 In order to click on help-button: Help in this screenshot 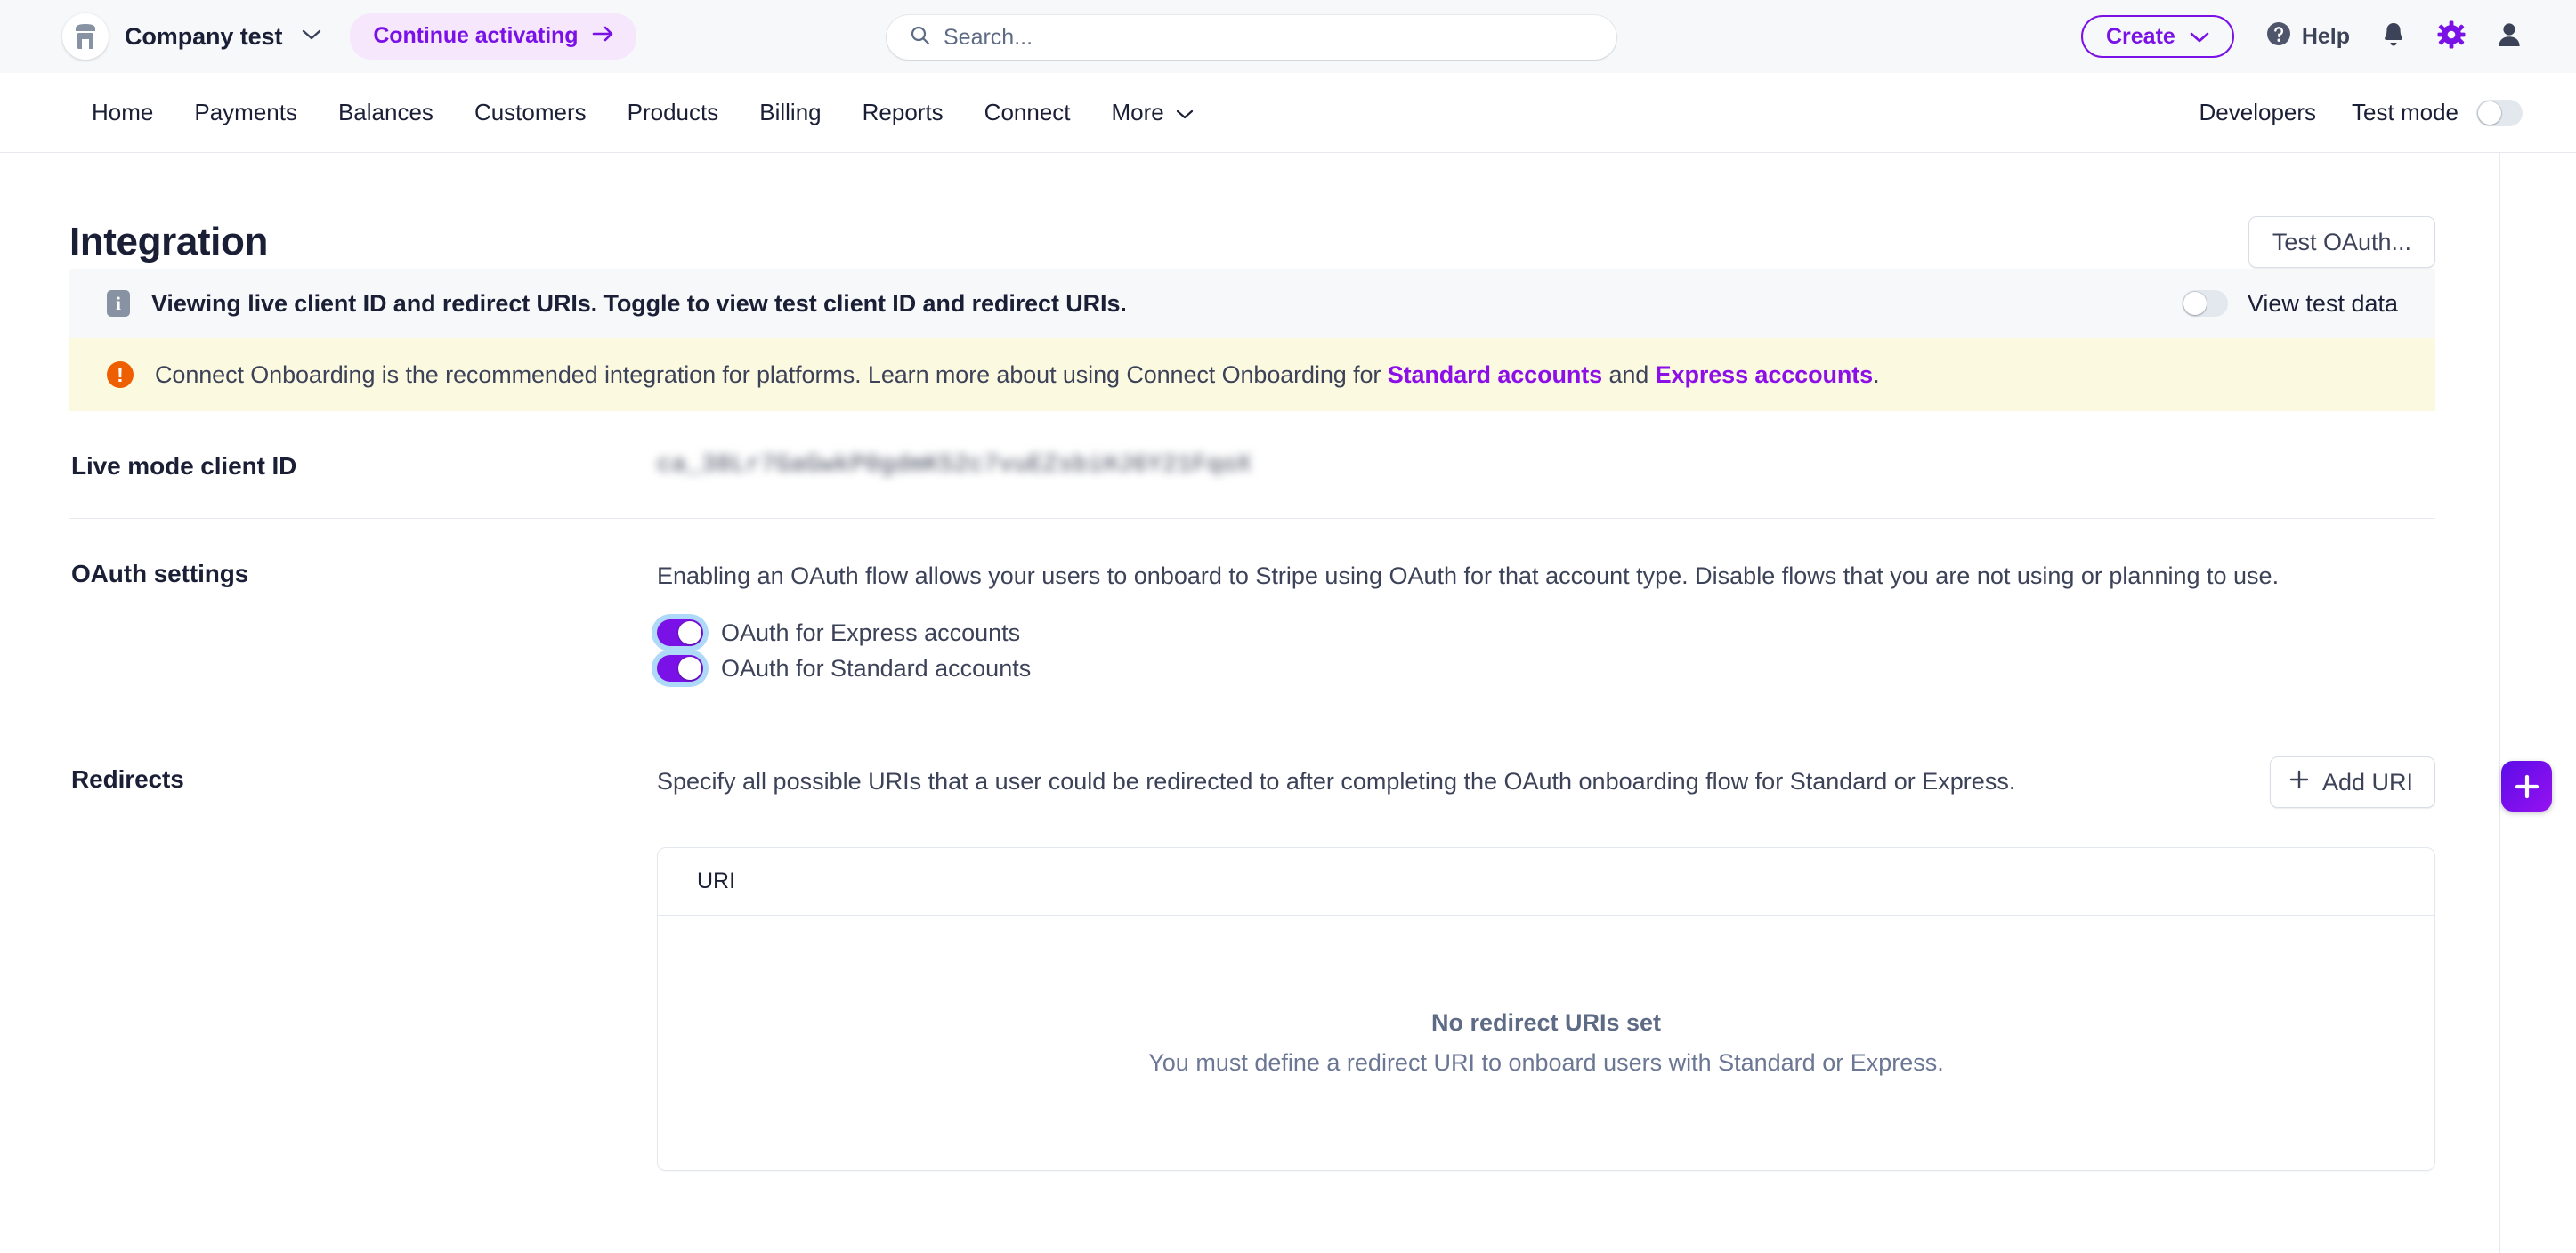, I will do `click(2307, 37)`.